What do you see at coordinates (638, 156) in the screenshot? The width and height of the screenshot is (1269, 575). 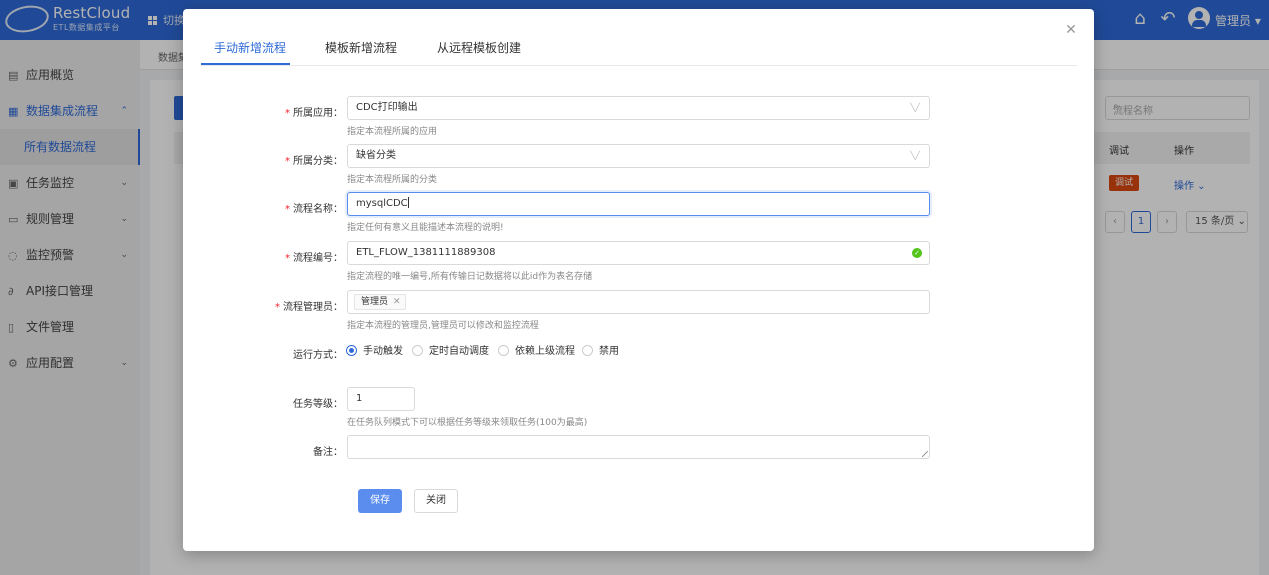 I see `category-select: 缺省分类 ╲╱` at bounding box center [638, 156].